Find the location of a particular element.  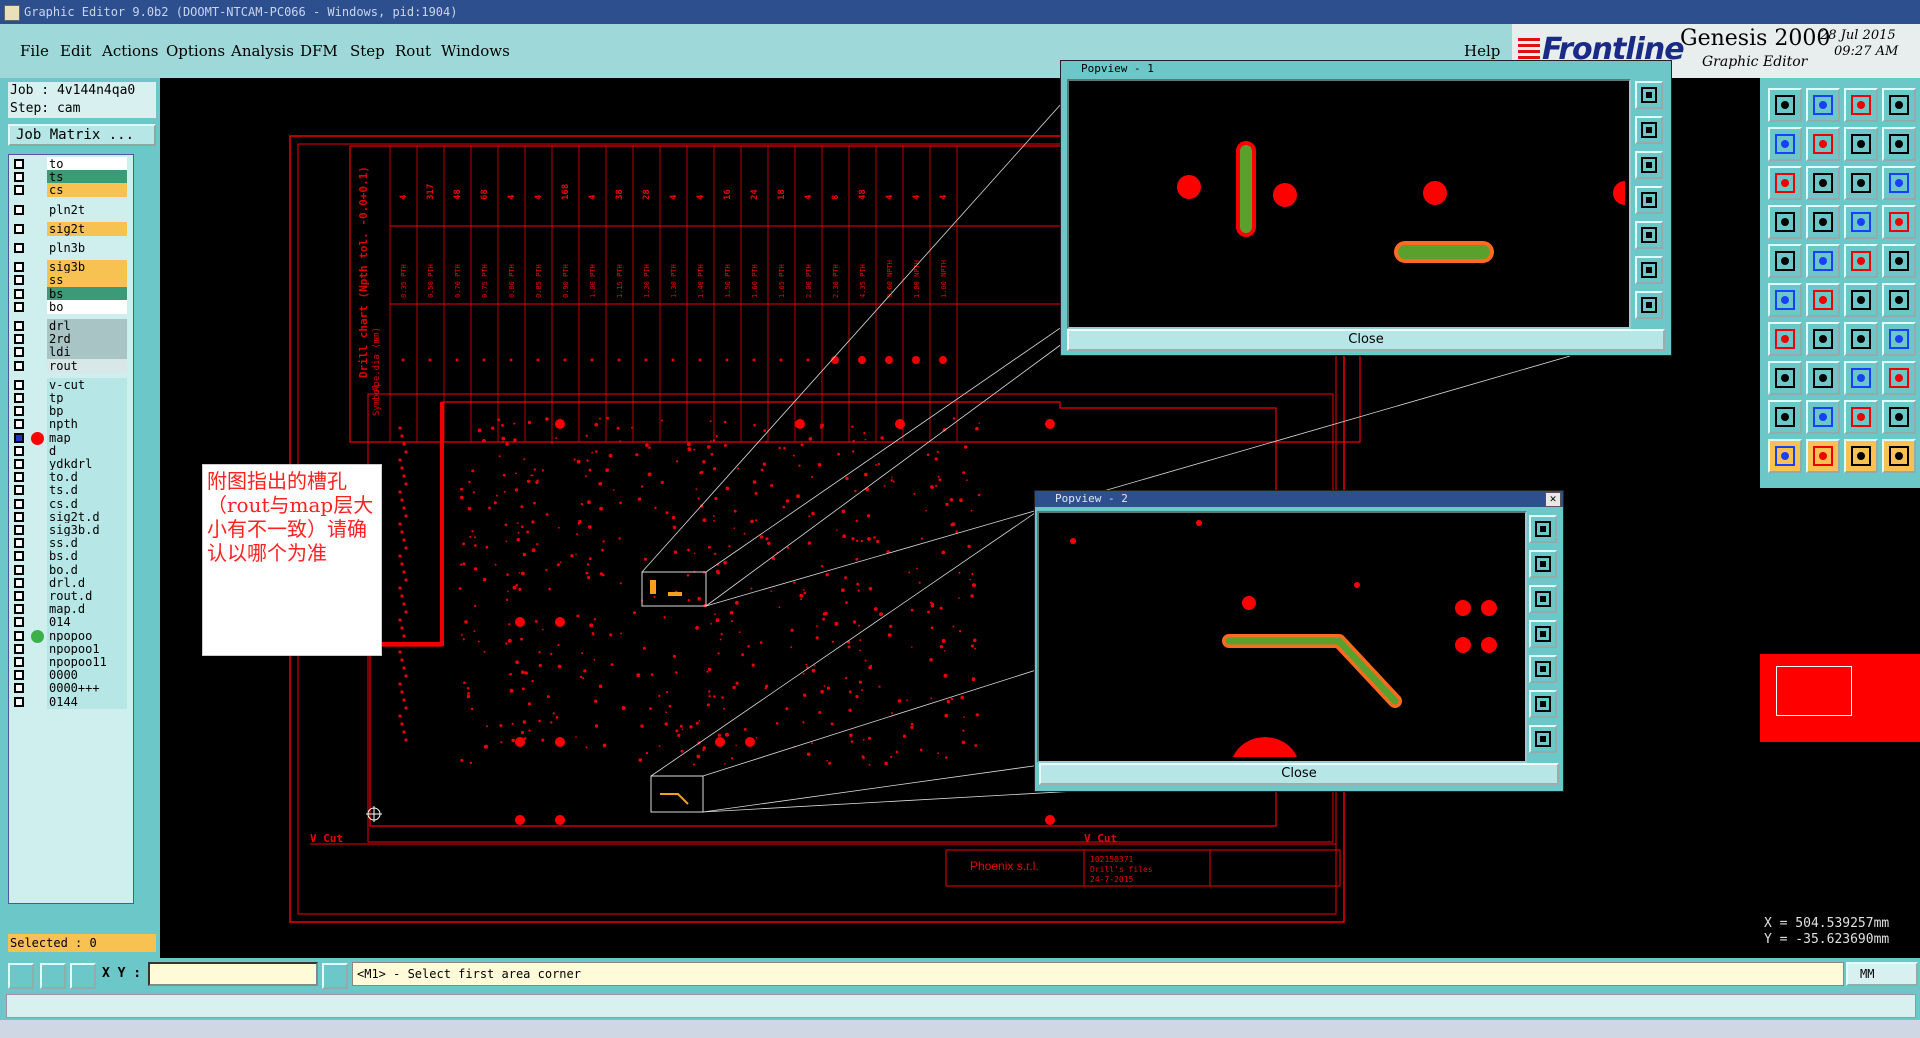

layer-row-0144: 0144 is located at coordinates (71, 702).